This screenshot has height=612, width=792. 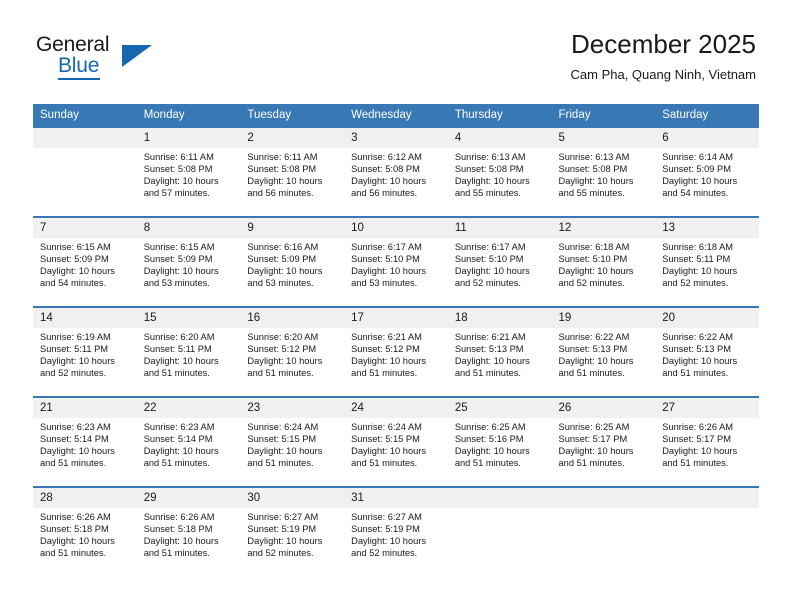 I want to click on sunrise-text: Sunrise: 6:17 AM, so click(x=490, y=247).